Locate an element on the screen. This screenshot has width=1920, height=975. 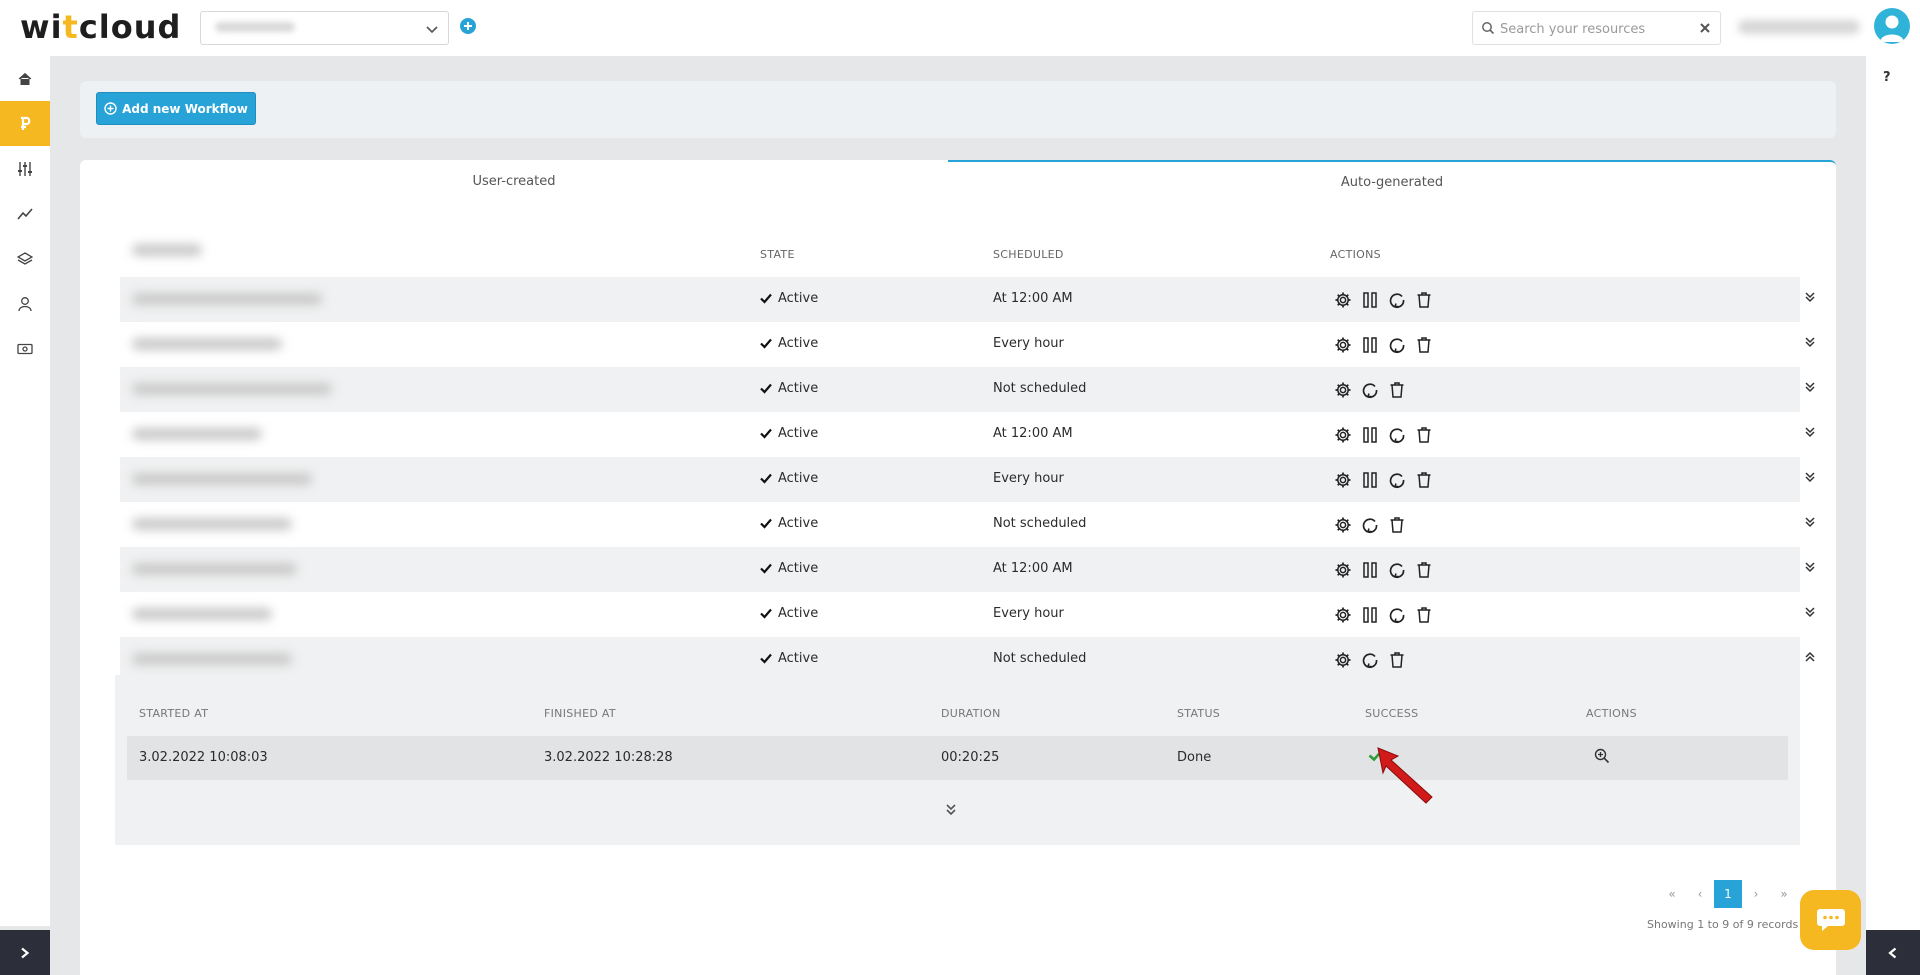
zoom-in-icon is located at coordinates (1602, 756).